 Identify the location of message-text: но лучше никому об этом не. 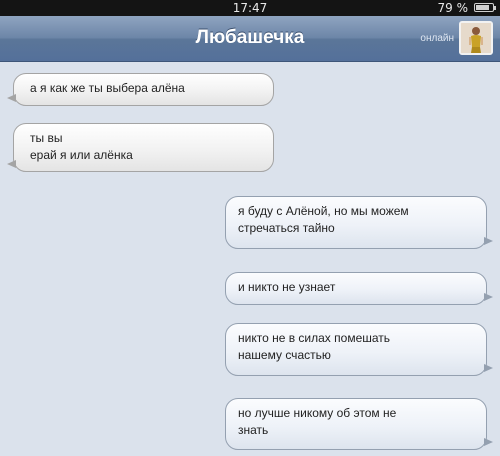
(317, 413).